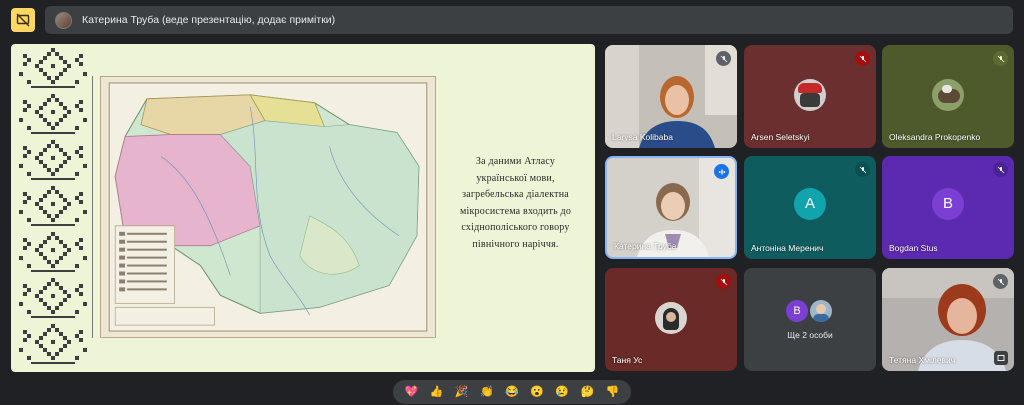  What do you see at coordinates (412, 392) in the screenshot?
I see `reaction-heart-button: 💖` at bounding box center [412, 392].